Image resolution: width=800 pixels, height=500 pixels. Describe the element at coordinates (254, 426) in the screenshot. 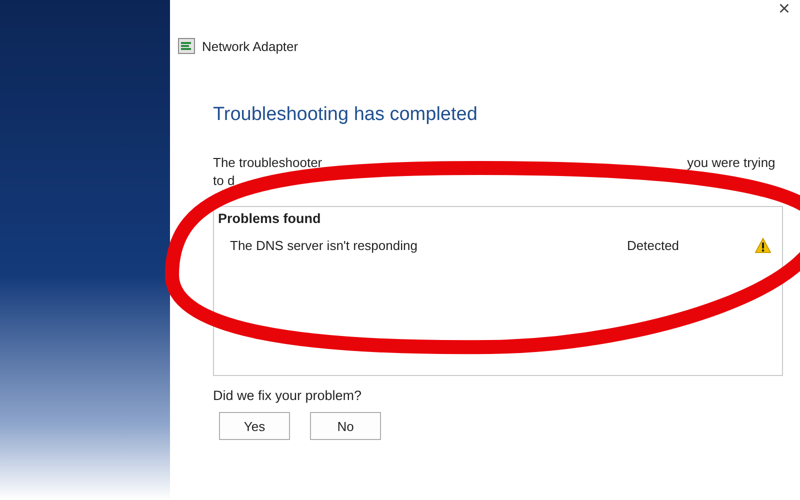

I see `answer-button: Yes` at that location.